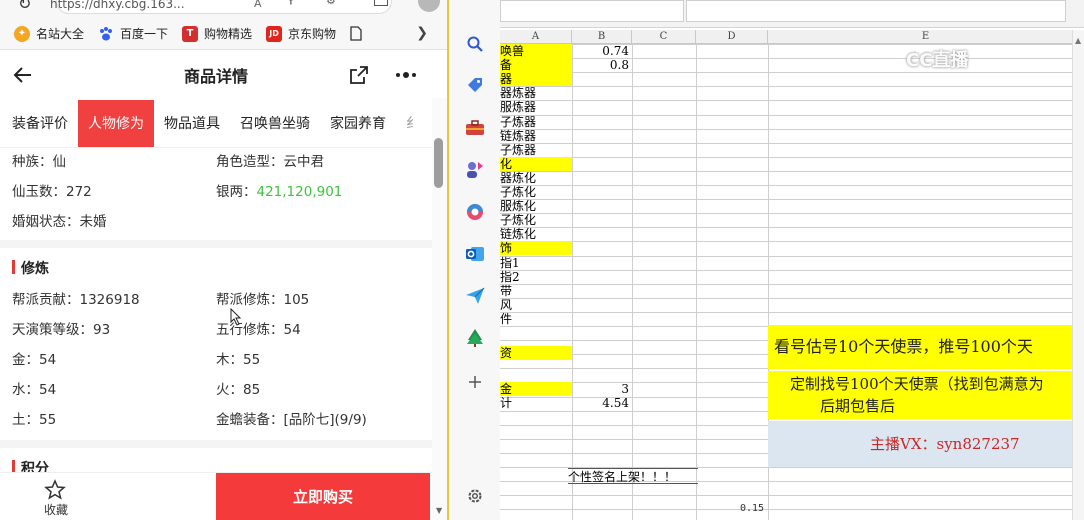 The image size is (1084, 520). Describe the element at coordinates (275, 123) in the screenshot. I see `tab-pets-mounts: 召唤兽坐骑` at that location.